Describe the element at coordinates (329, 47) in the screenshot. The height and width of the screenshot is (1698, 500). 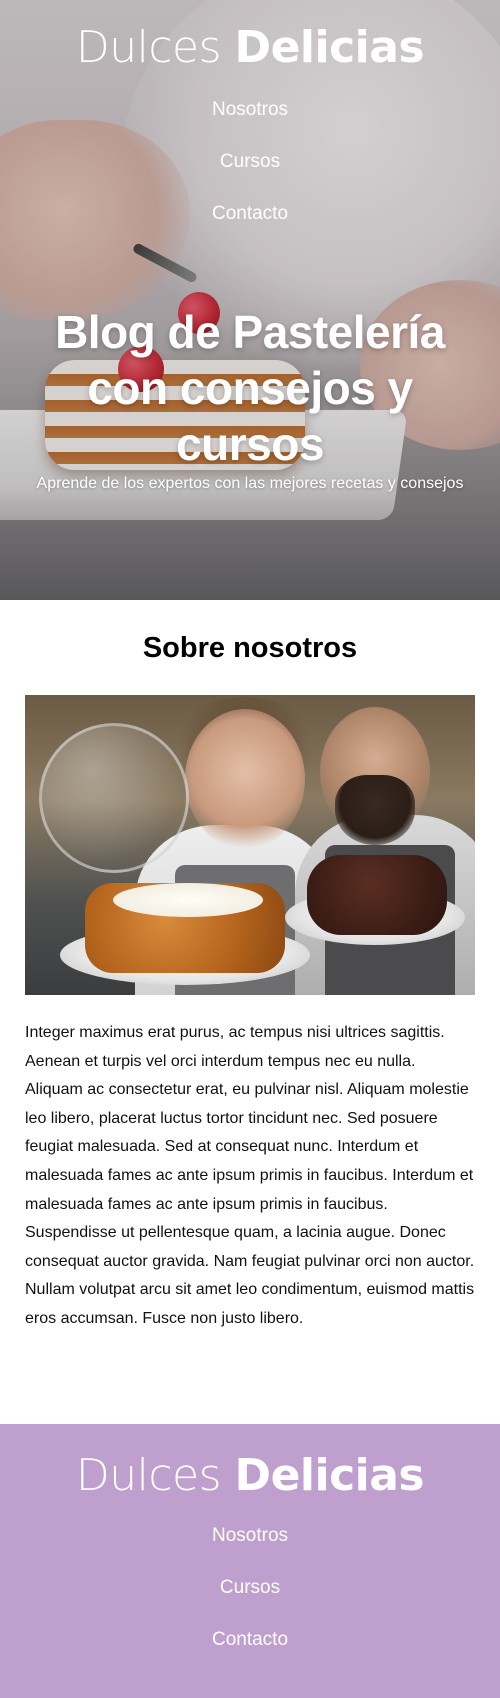
I see `logo-text-bold: Delicias` at that location.